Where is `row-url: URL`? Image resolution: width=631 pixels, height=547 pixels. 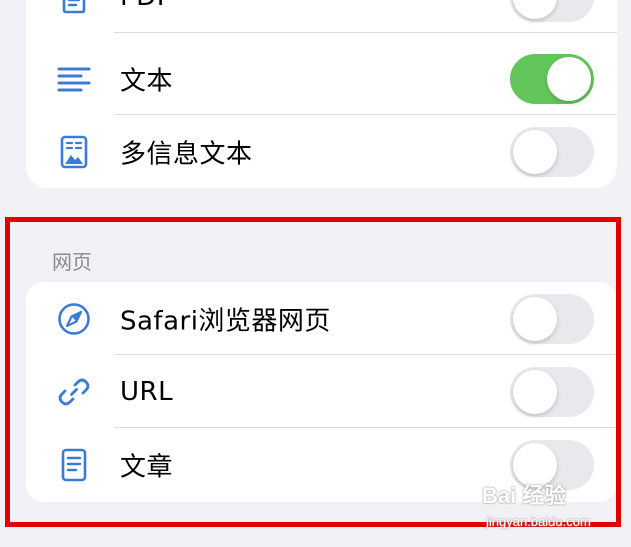 row-url: URL is located at coordinates (321, 391).